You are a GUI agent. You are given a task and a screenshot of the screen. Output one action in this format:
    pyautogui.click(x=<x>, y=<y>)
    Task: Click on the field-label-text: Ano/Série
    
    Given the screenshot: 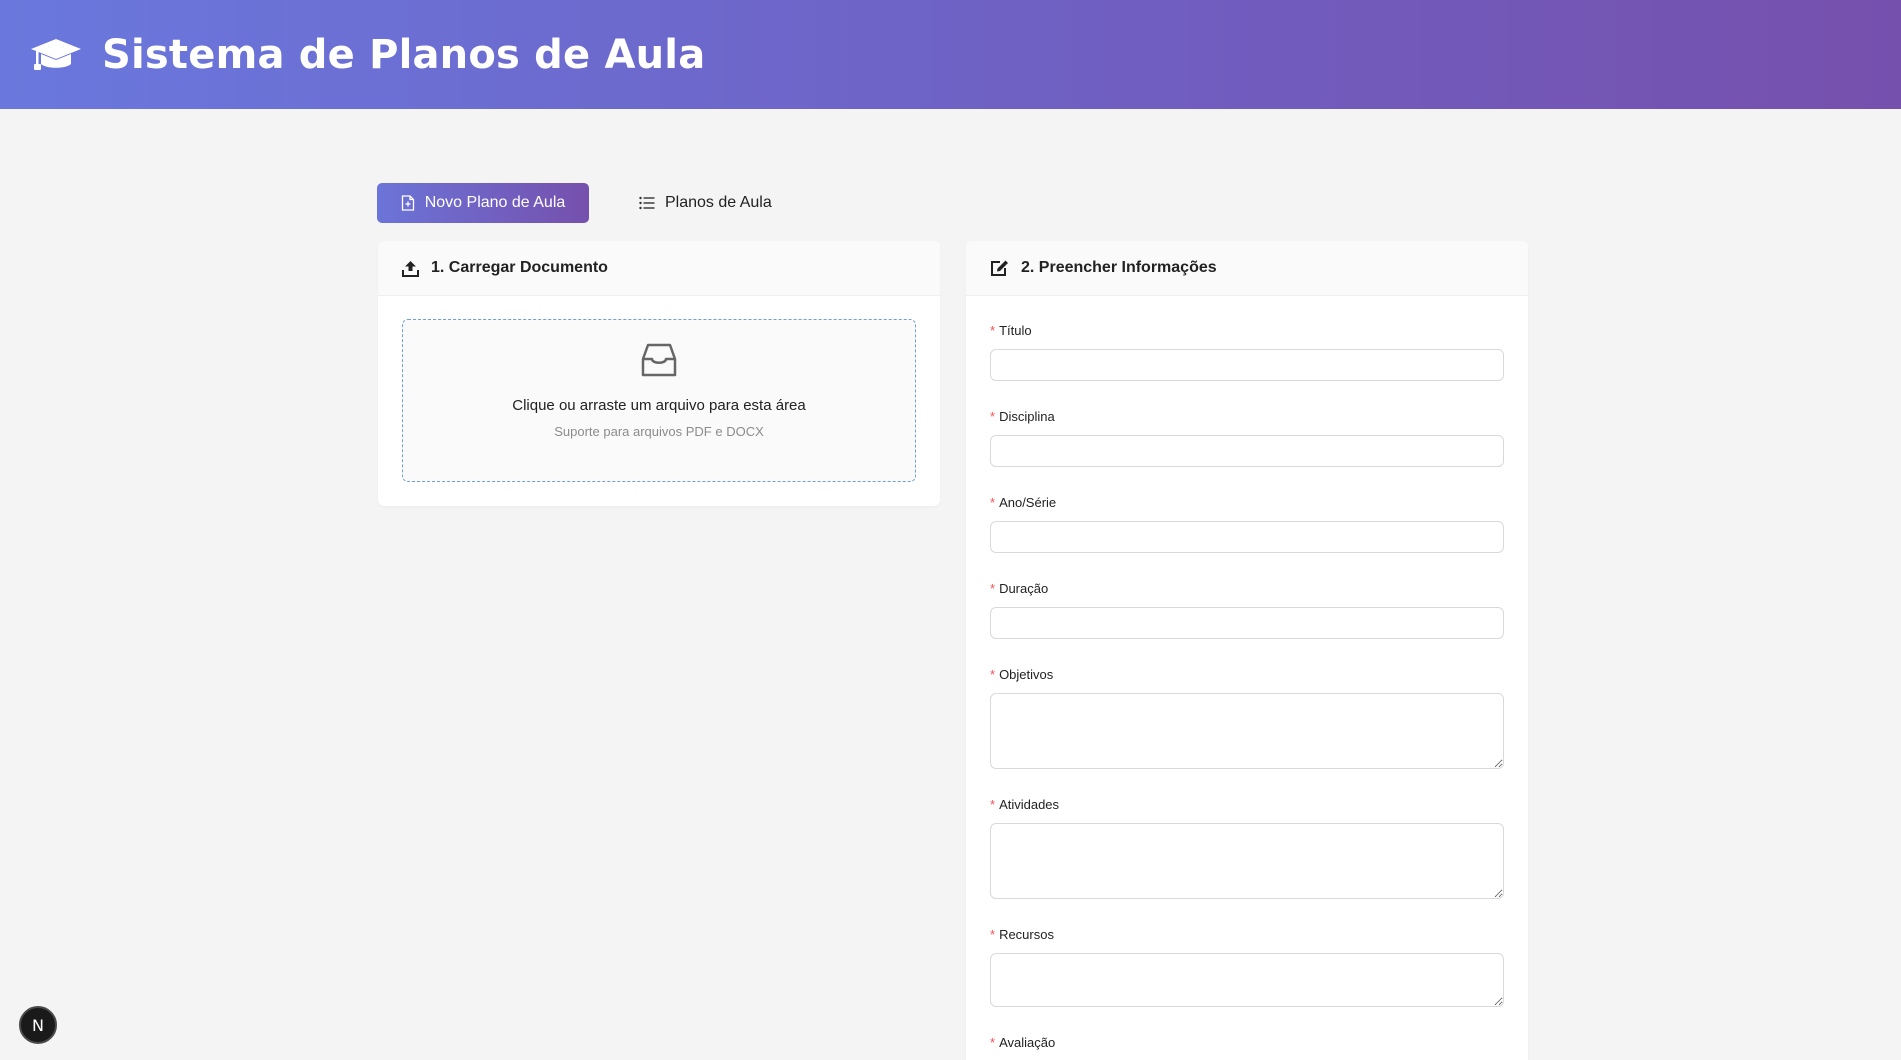 What is the action you would take?
    pyautogui.click(x=1028, y=502)
    